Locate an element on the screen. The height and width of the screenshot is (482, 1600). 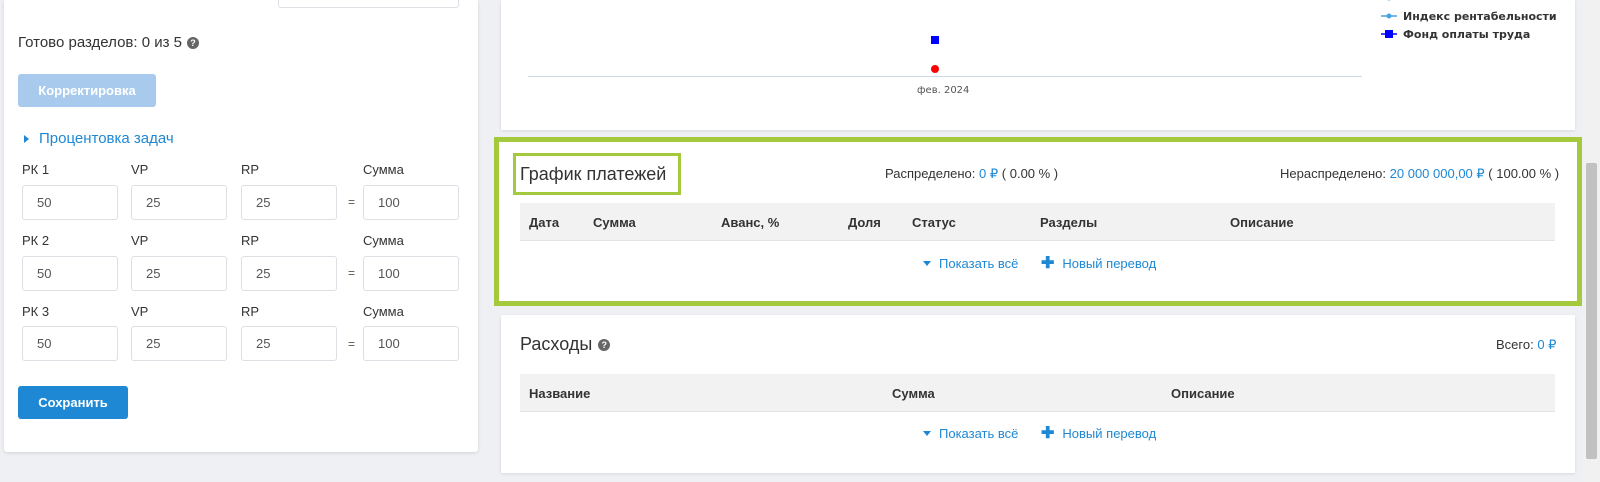
caret-right-icon is located at coordinates (26, 138).